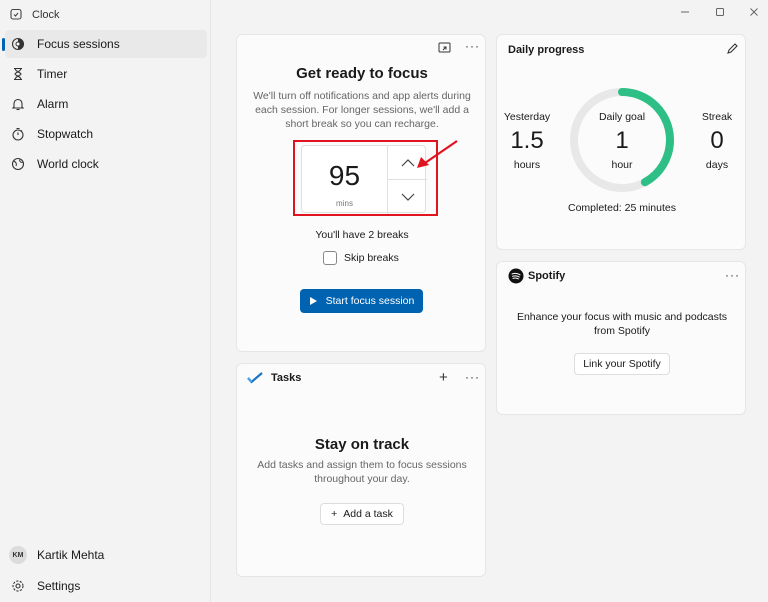 The height and width of the screenshot is (602, 768). I want to click on yesterday-label: Yesterday, so click(527, 117).